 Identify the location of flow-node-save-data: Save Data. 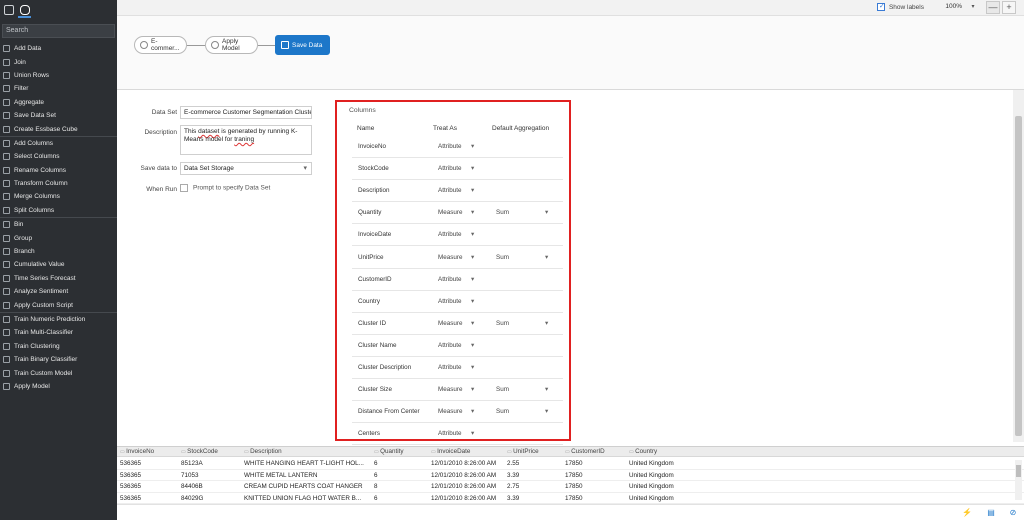
(302, 45).